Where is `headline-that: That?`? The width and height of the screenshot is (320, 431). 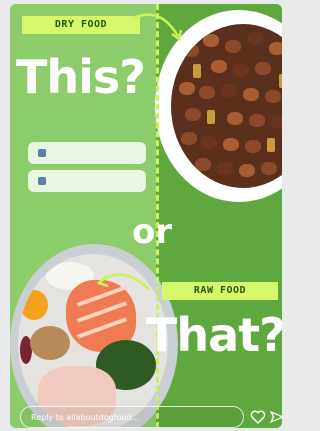
headline-that: That? is located at coordinates (214, 335).